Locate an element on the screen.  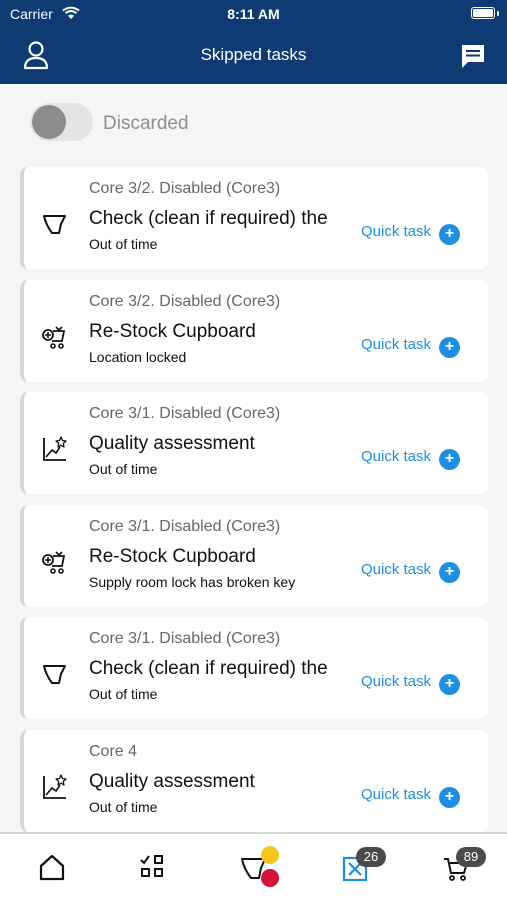
task-reason: Supply room lock has broken key is located at coordinates (192, 581).